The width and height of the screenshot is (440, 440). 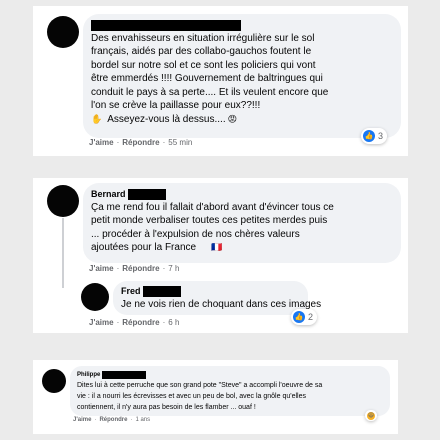 What do you see at coordinates (217, 247) in the screenshot?
I see `france-flag-emoji: 🇫🇷` at bounding box center [217, 247].